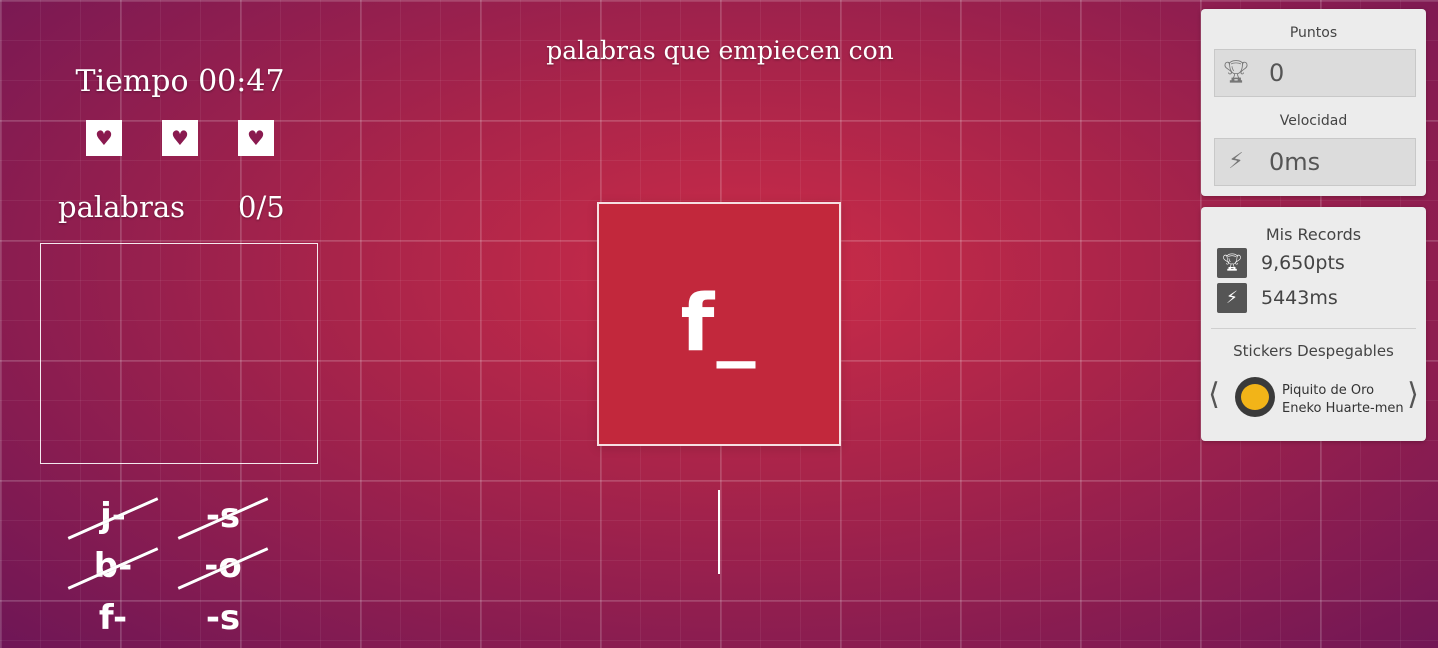  Describe the element at coordinates (1277, 73) in the screenshot. I see `points-value: 0` at that location.